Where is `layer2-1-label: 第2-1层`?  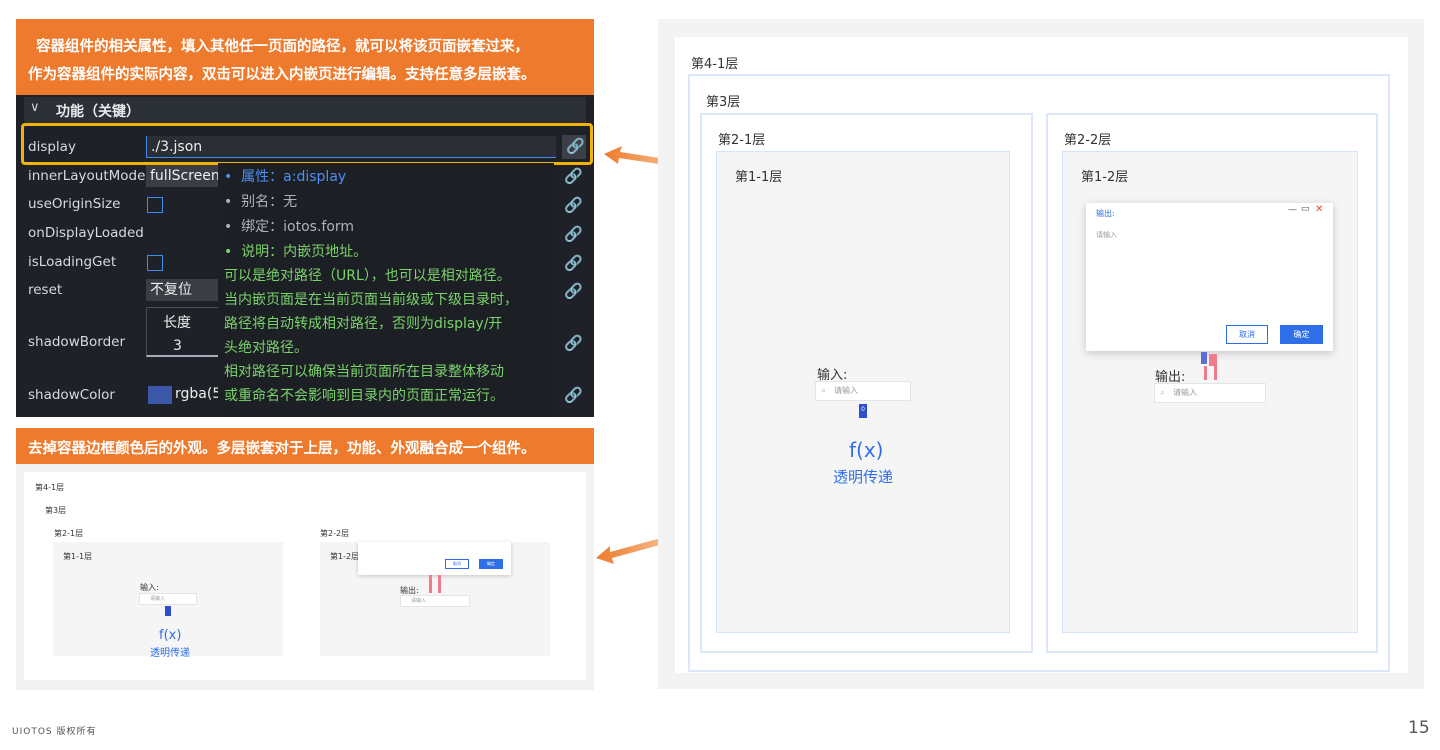
layer2-1-label: 第2-1层 is located at coordinates (742, 140).